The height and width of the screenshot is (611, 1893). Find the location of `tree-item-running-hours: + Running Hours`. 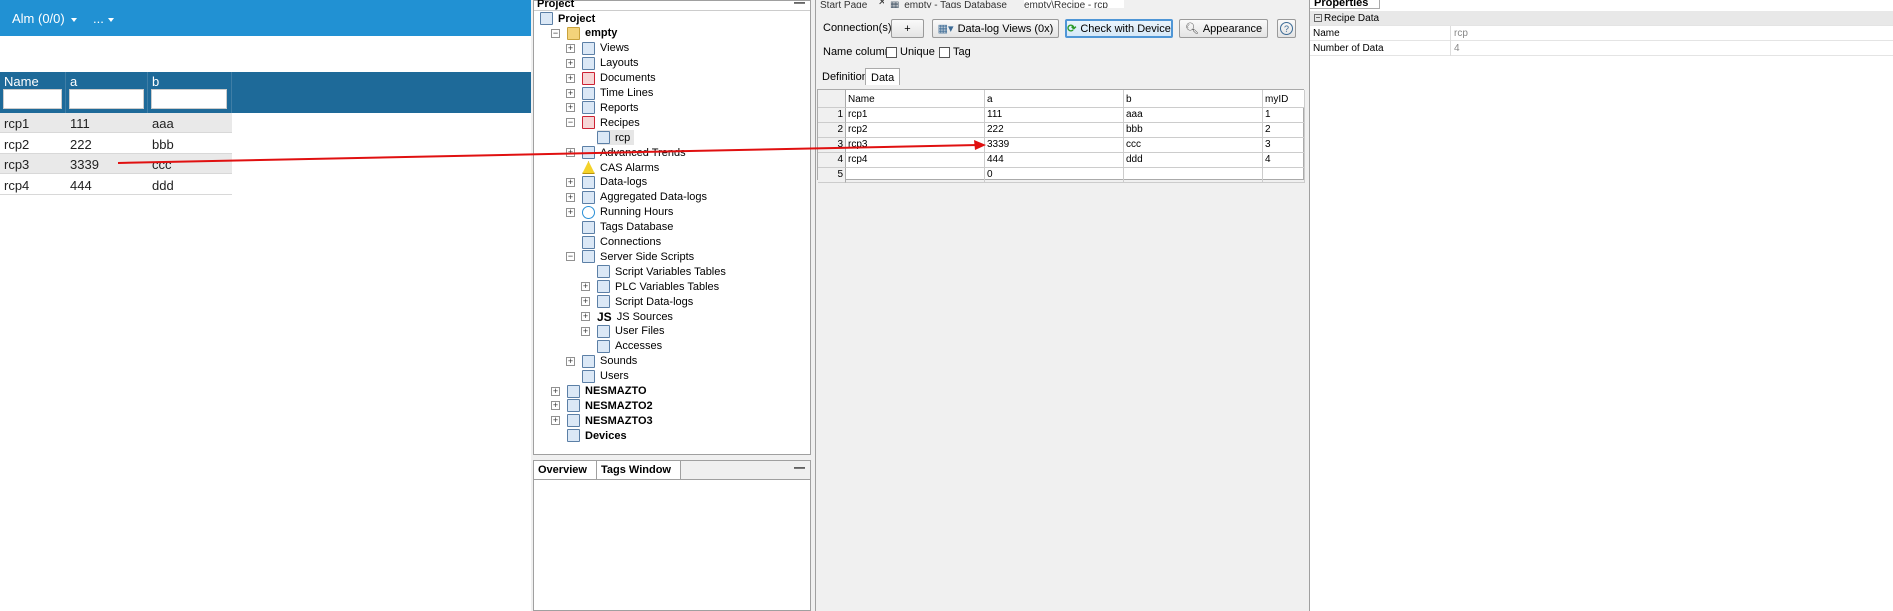

tree-item-running-hours: + Running Hours is located at coordinates (619, 212).